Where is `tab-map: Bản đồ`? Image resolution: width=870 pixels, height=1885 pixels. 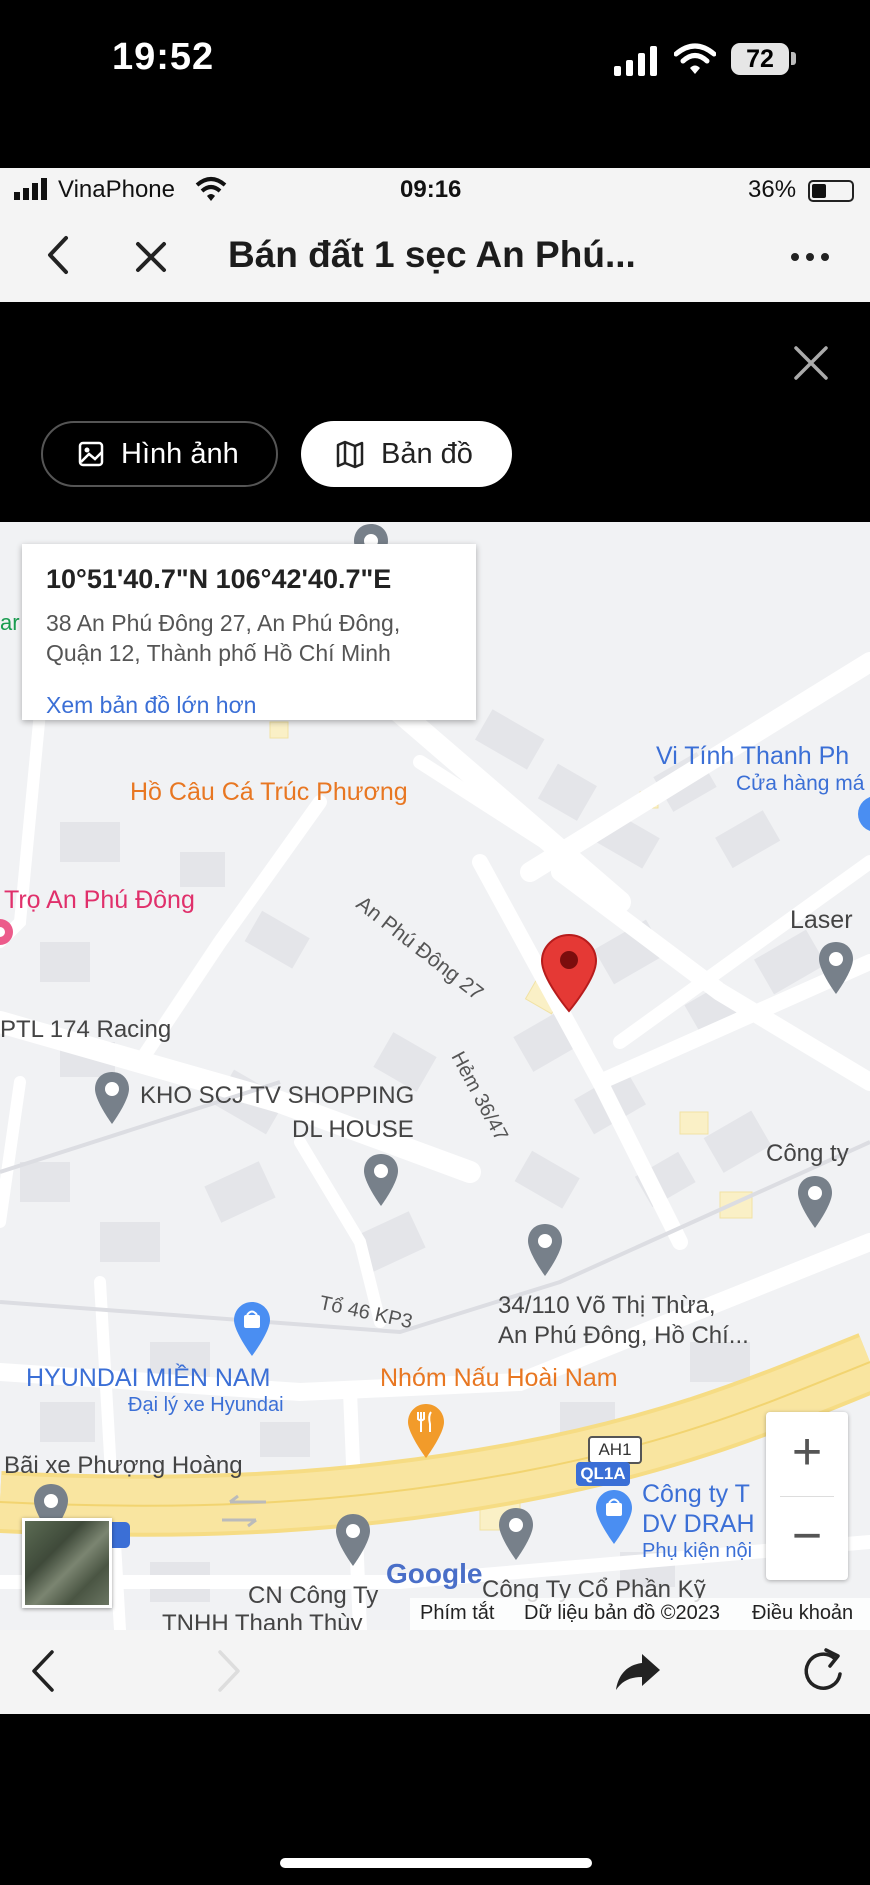 tab-map: Bản đồ is located at coordinates (406, 454).